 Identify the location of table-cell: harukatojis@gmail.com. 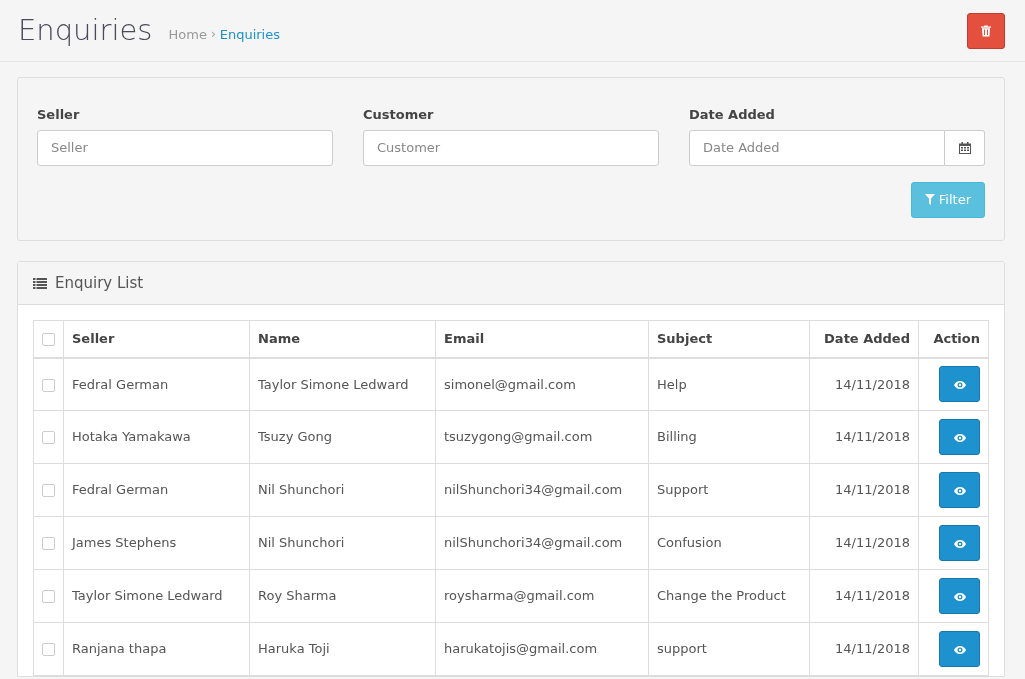
(521, 649).